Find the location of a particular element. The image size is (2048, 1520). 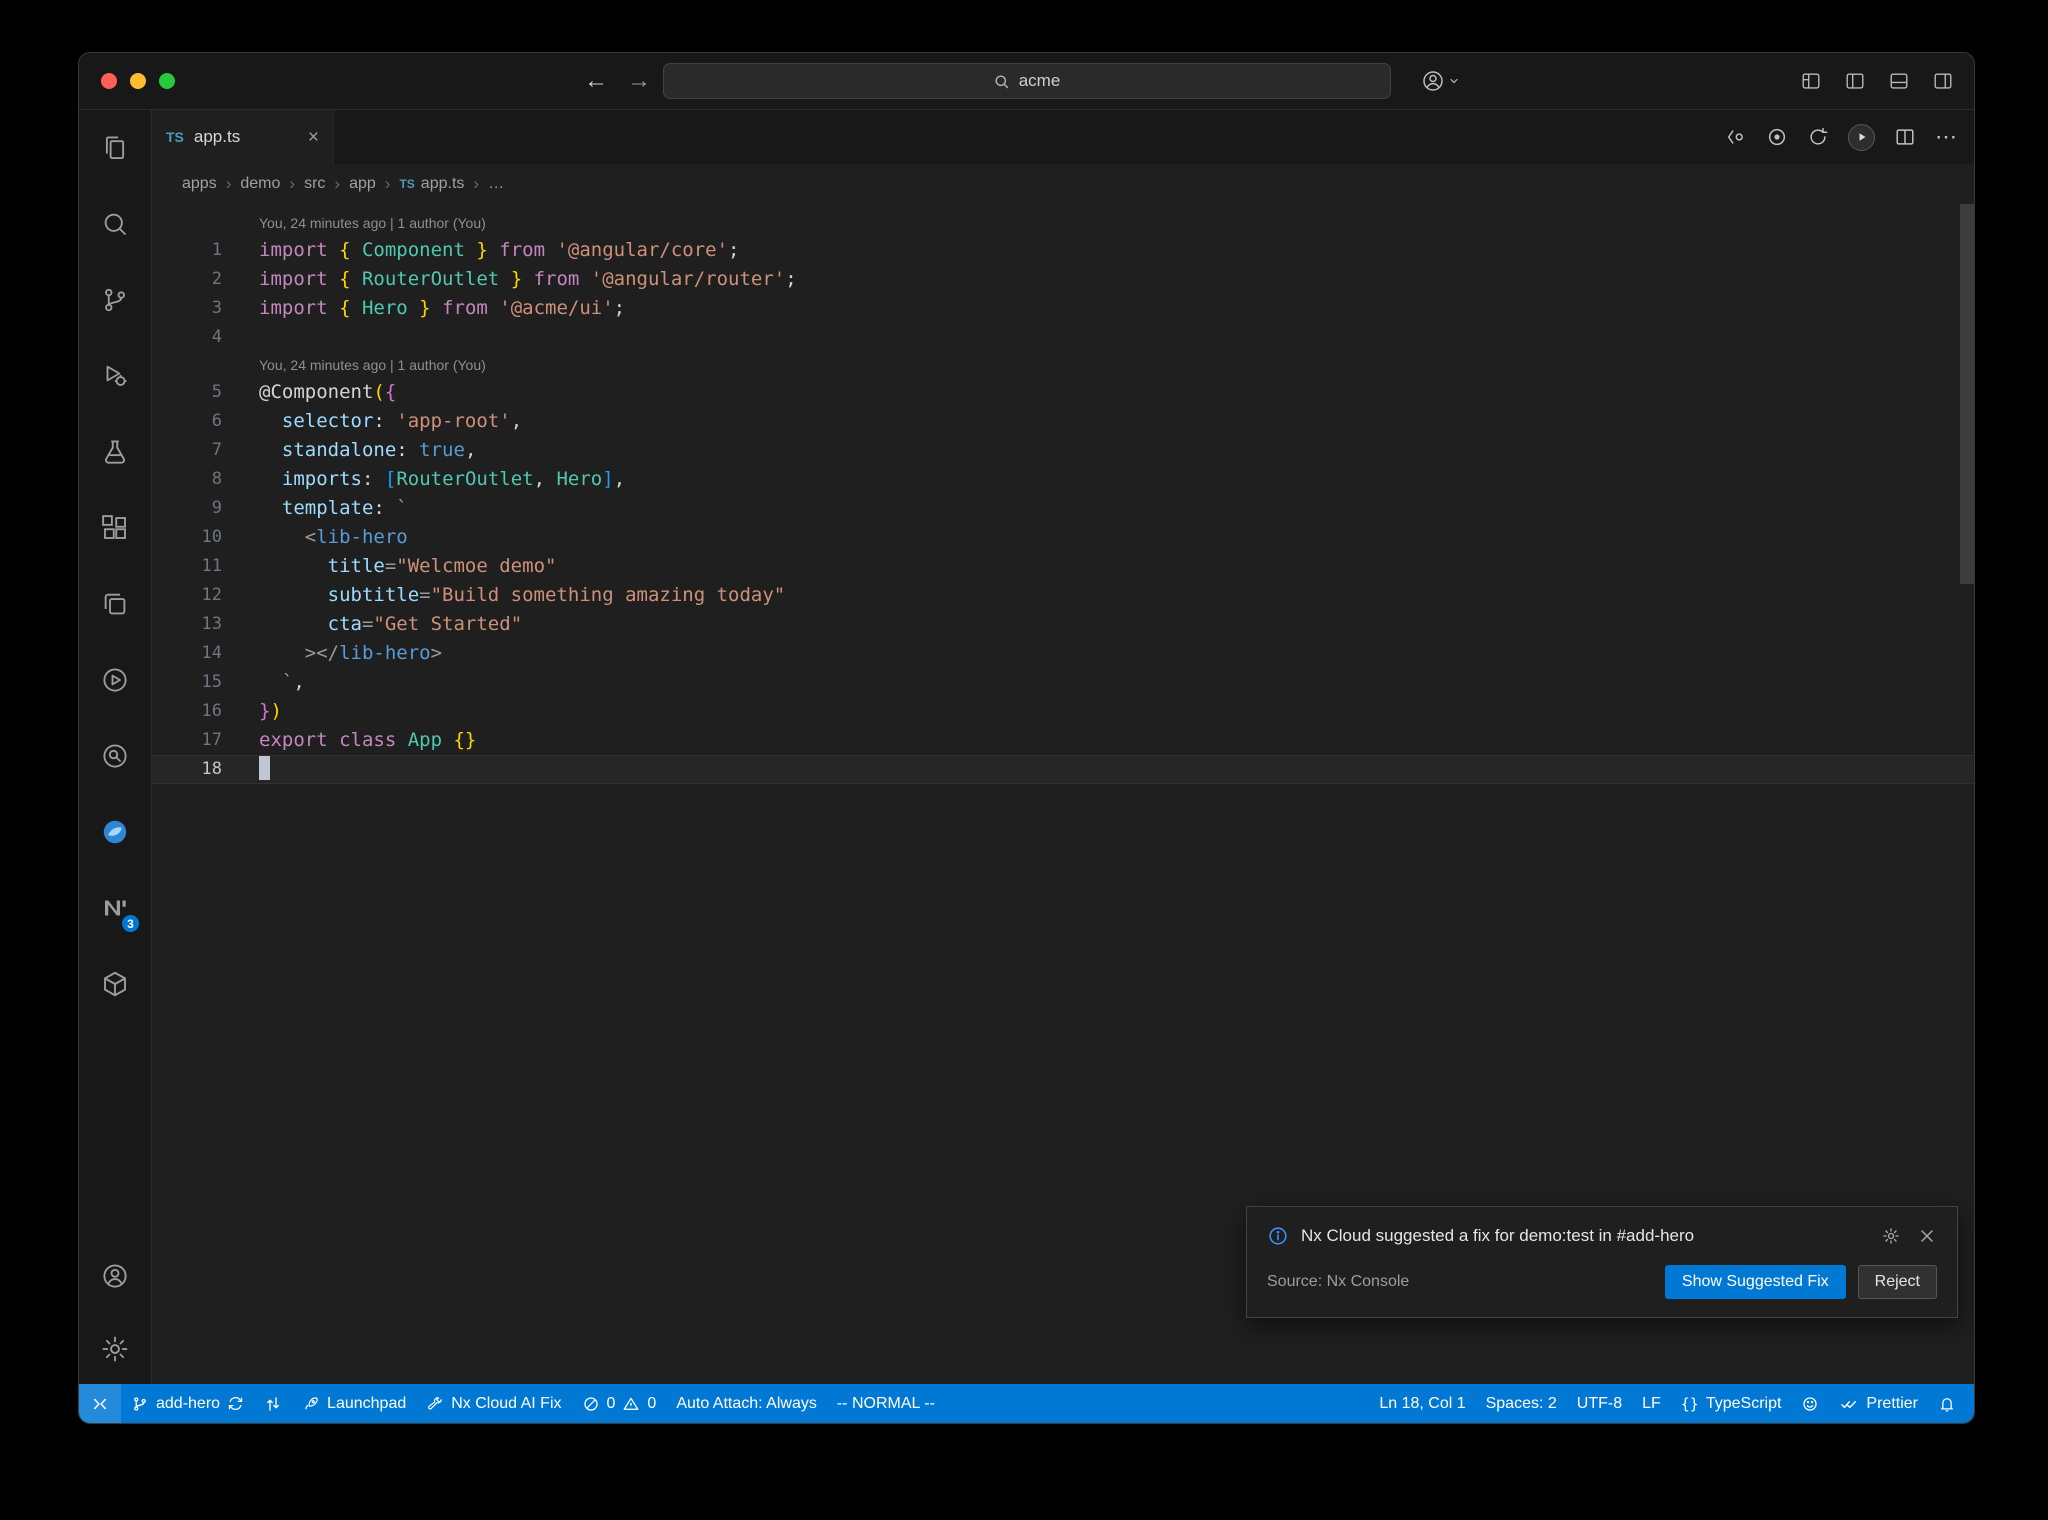

errors-icon is located at coordinates (590, 1403).